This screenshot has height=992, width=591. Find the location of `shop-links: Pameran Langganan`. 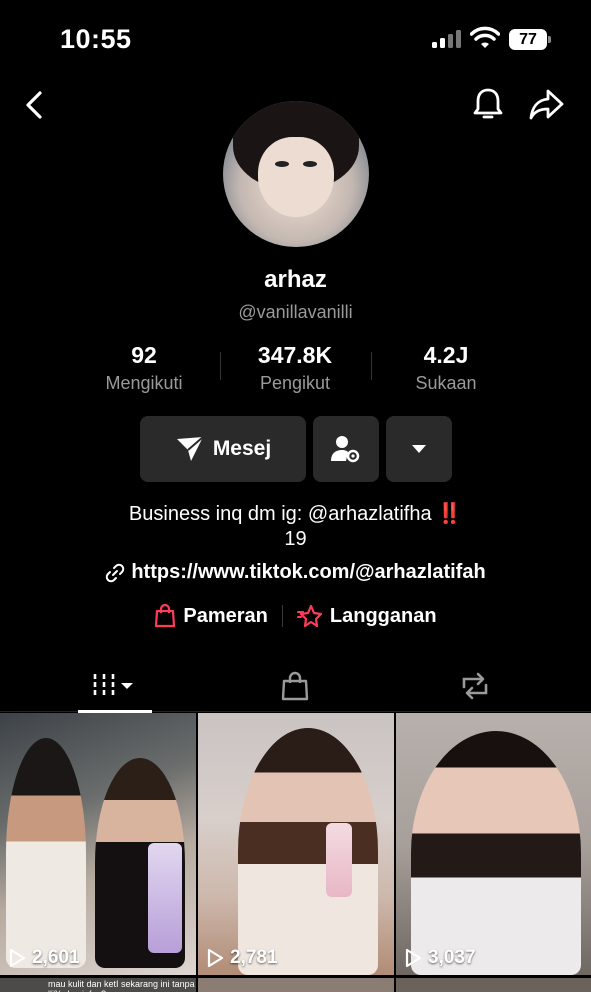

shop-links: Pameran Langganan is located at coordinates (295, 616).